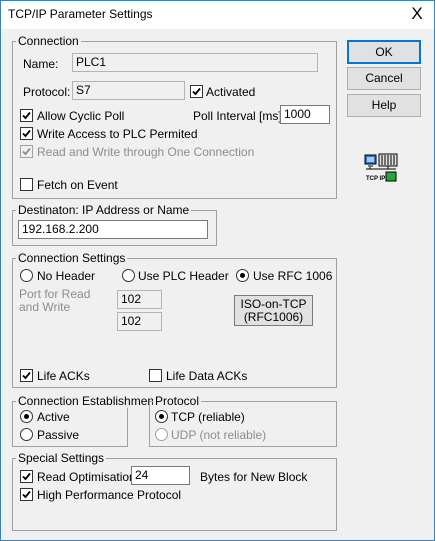 The width and height of the screenshot is (435, 541). I want to click on read-optimisation-input: 24, so click(160, 475).